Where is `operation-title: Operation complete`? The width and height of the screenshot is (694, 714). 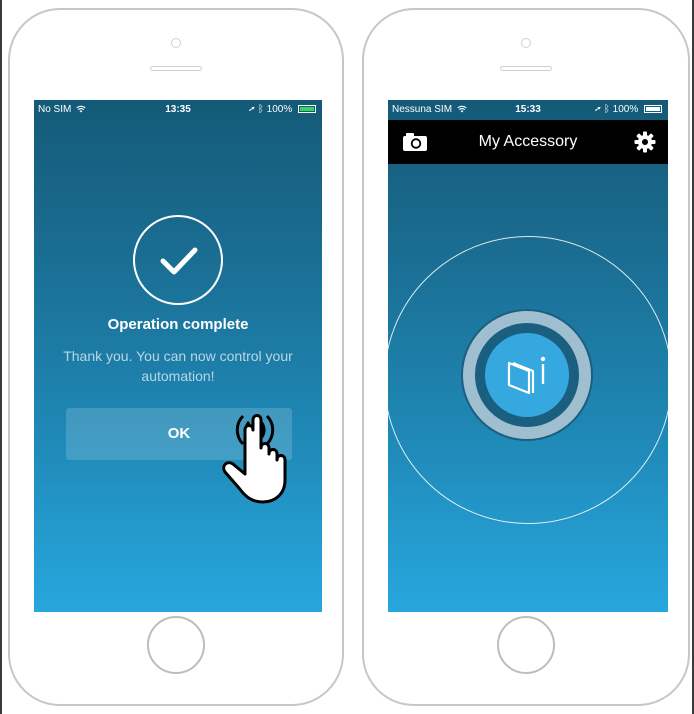 operation-title: Operation complete is located at coordinates (178, 324).